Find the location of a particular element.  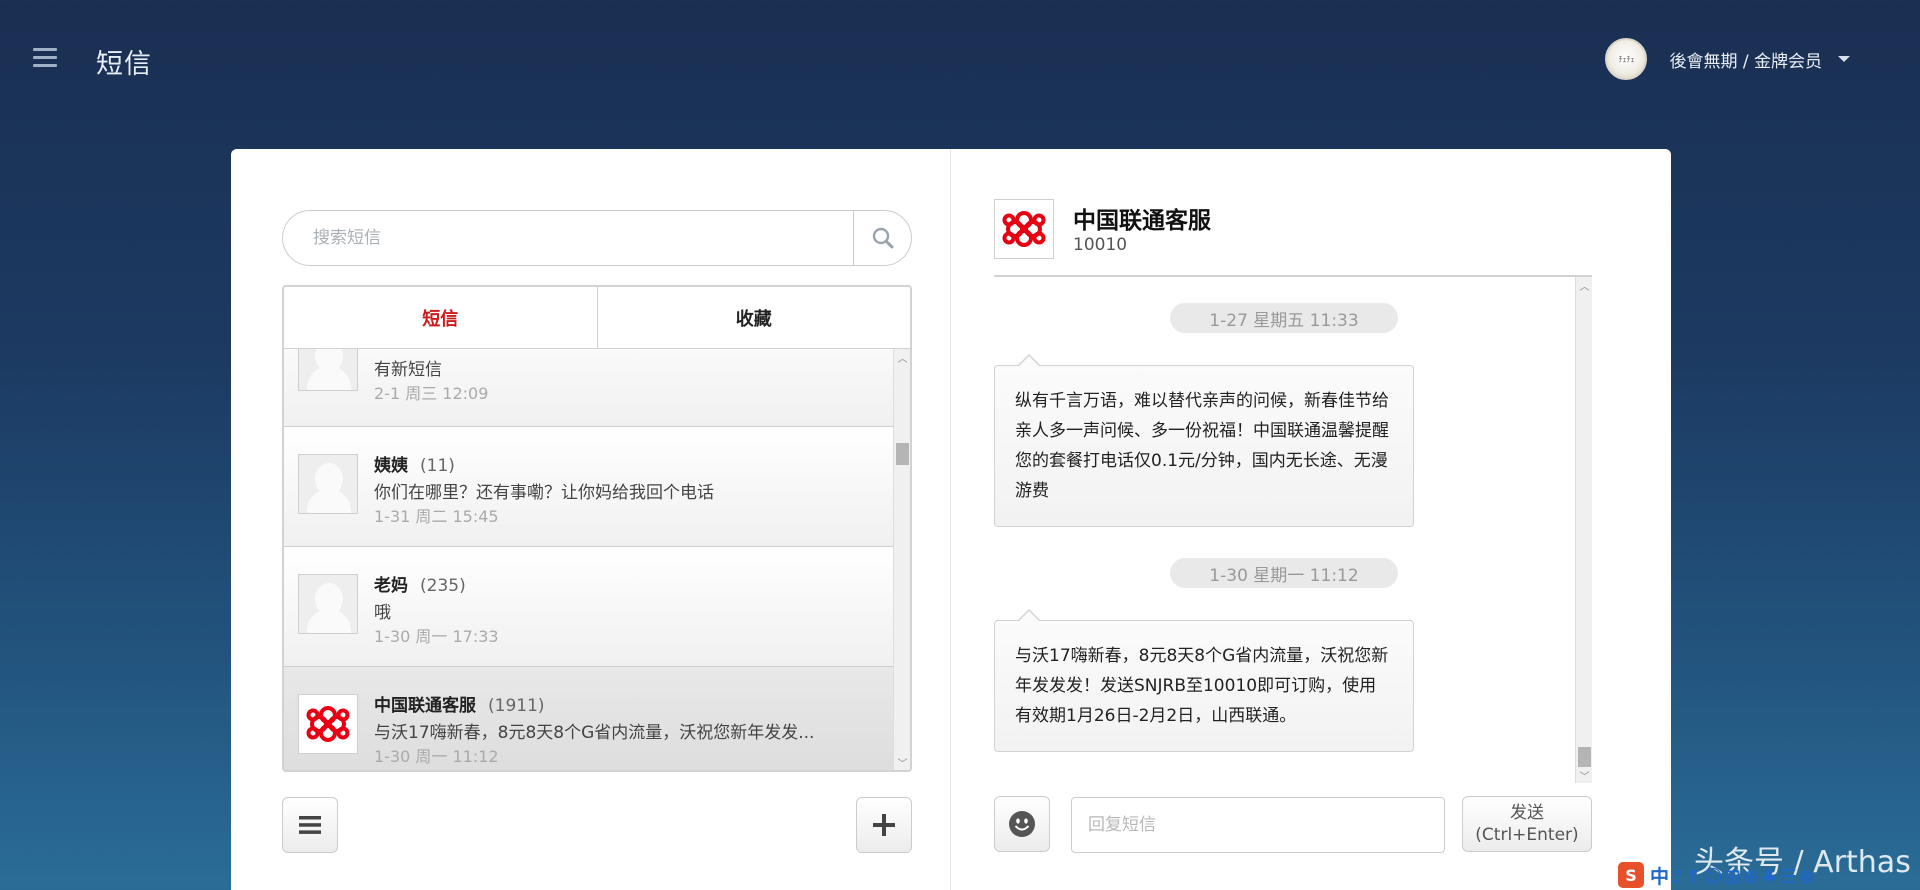

sogou-icon: S is located at coordinates (1631, 875).